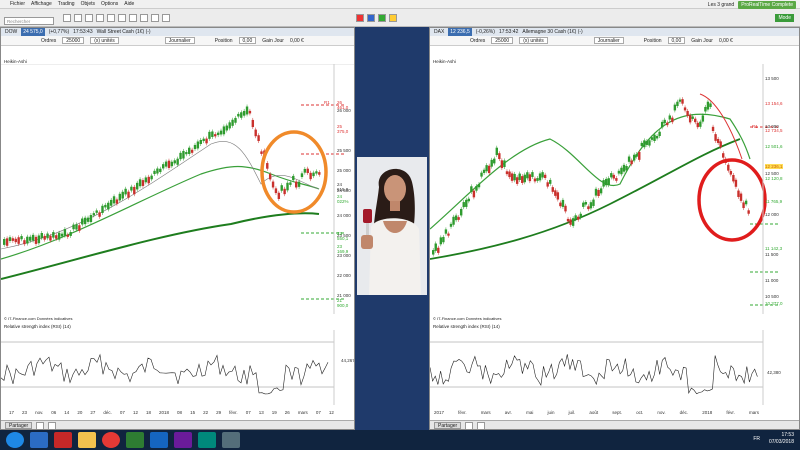  I want to click on tool-cursor-icon, so click(67, 17).